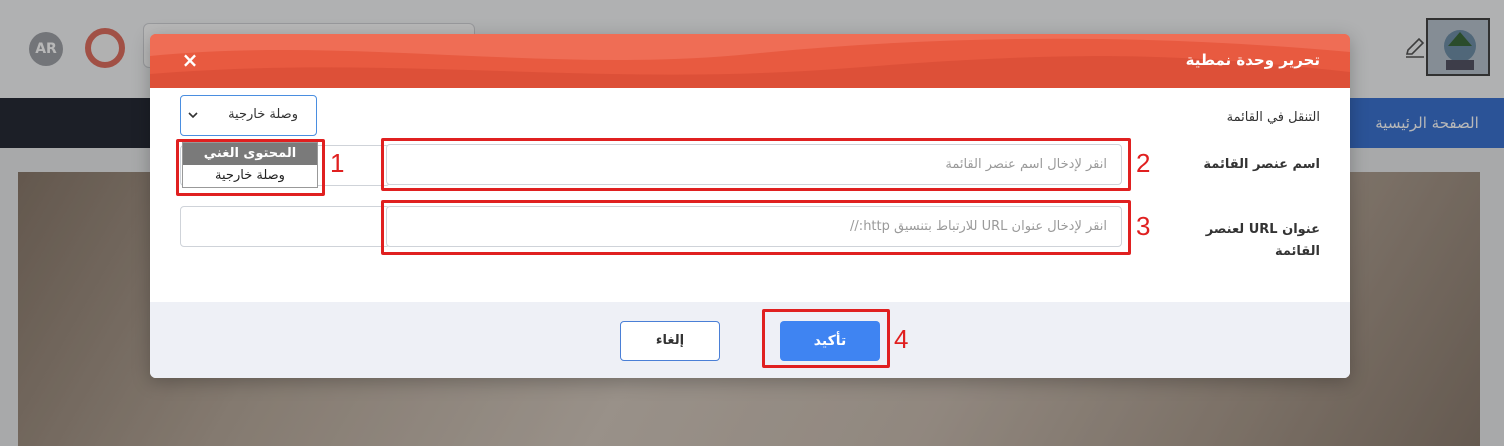 Image resolution: width=1504 pixels, height=446 pixels. What do you see at coordinates (1252, 60) in the screenshot?
I see `dialog-title: تحرير وحدة نمطية` at bounding box center [1252, 60].